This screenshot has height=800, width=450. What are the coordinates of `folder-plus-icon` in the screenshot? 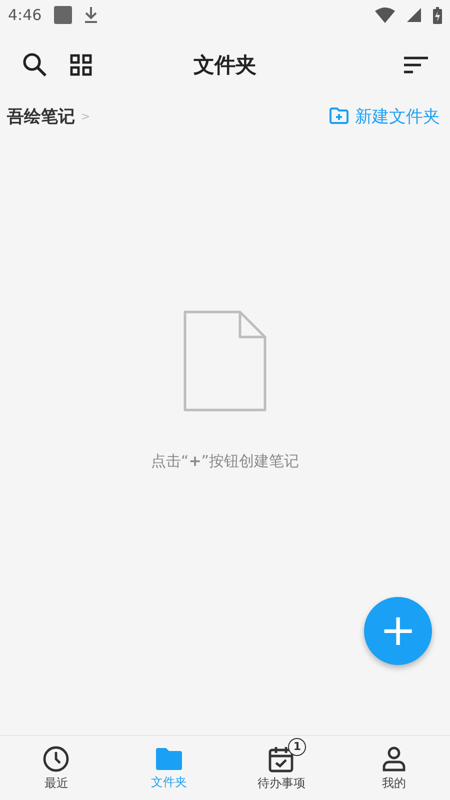 It's located at (339, 116).